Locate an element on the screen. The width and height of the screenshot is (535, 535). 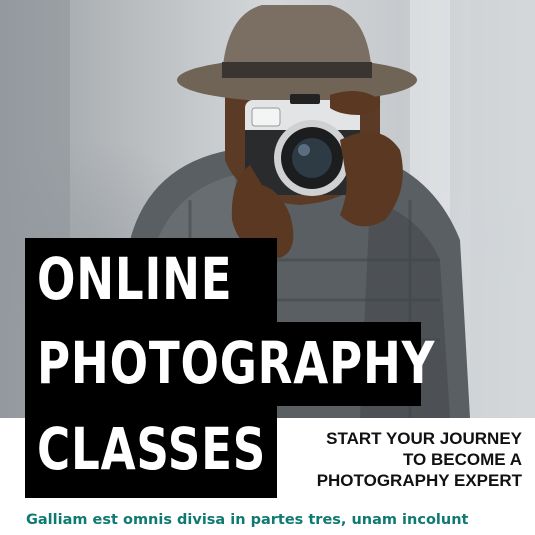
title-text-3: CLASSES is located at coordinates (152, 449).